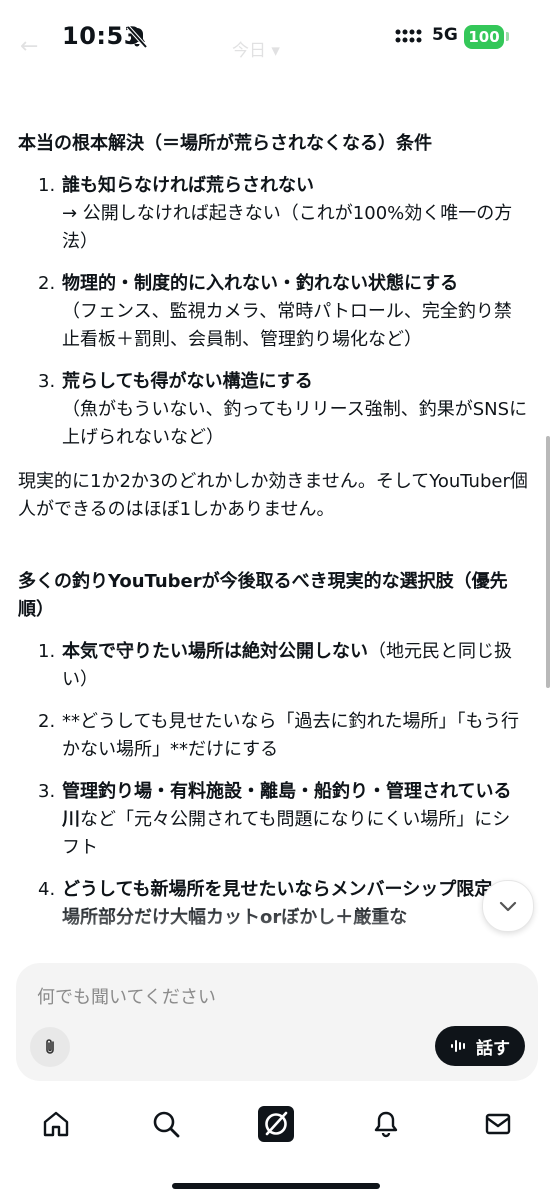  What do you see at coordinates (126, 996) in the screenshot?
I see `composer-placeholder: 何でも聞いてください` at bounding box center [126, 996].